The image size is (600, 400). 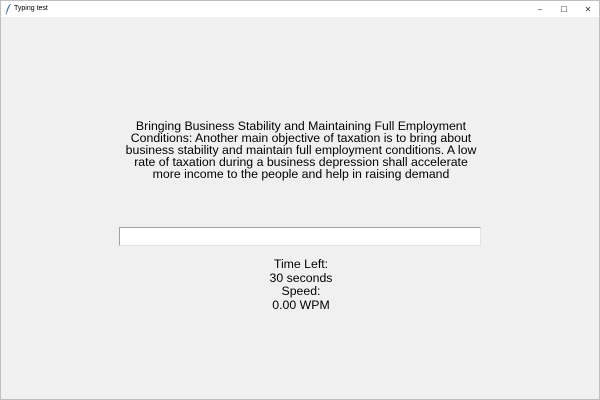 I want to click on close-button: ✕, so click(x=588, y=9).